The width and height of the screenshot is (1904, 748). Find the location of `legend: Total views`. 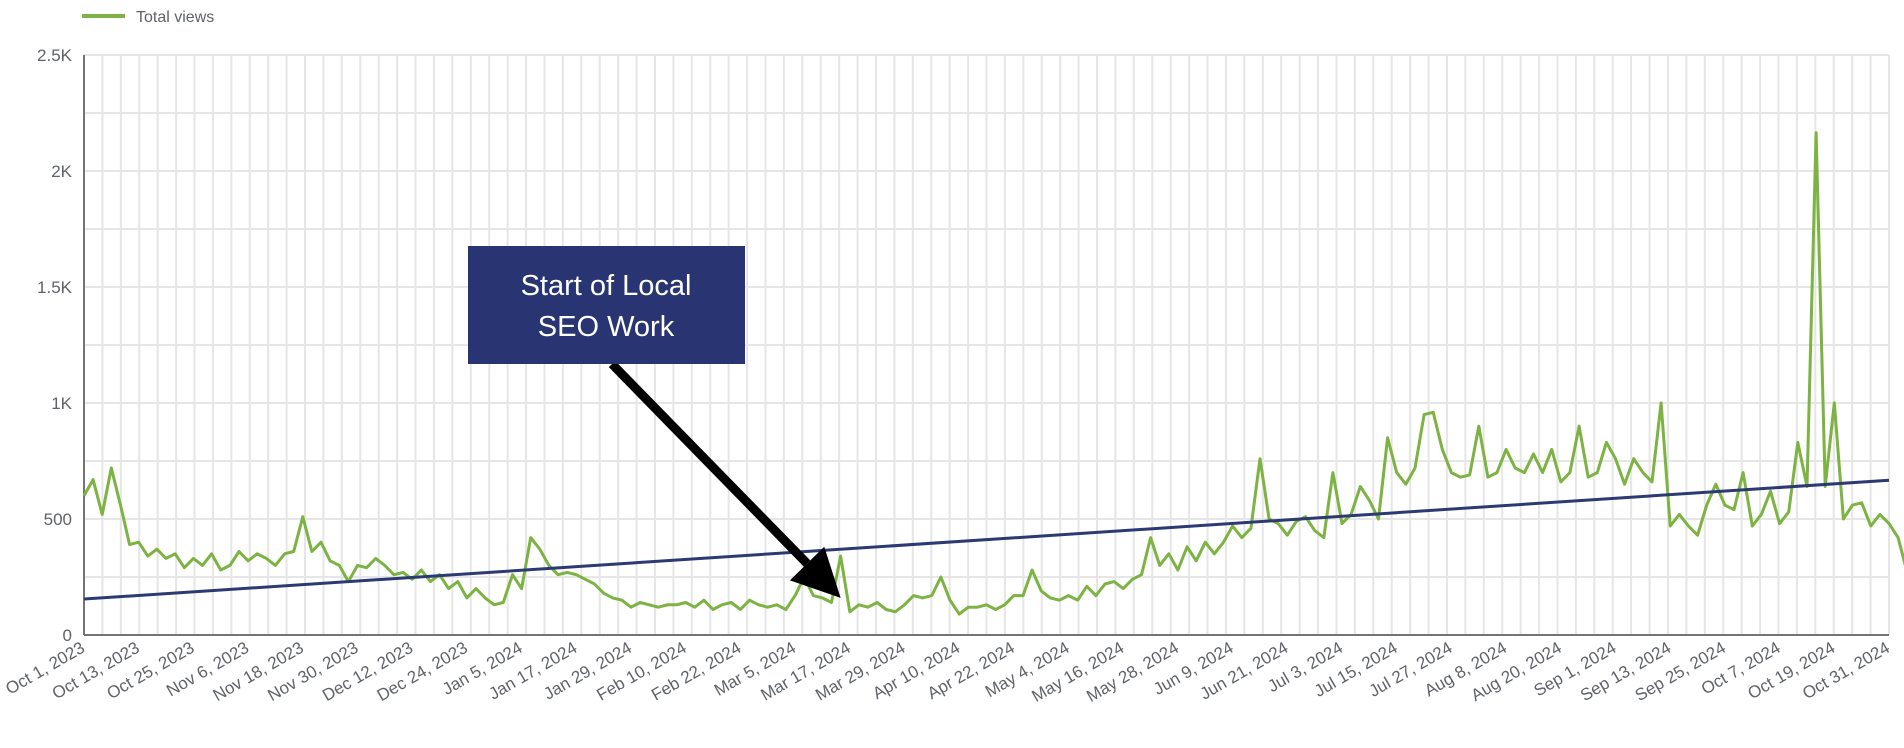

legend: Total views is located at coordinates (148, 17).